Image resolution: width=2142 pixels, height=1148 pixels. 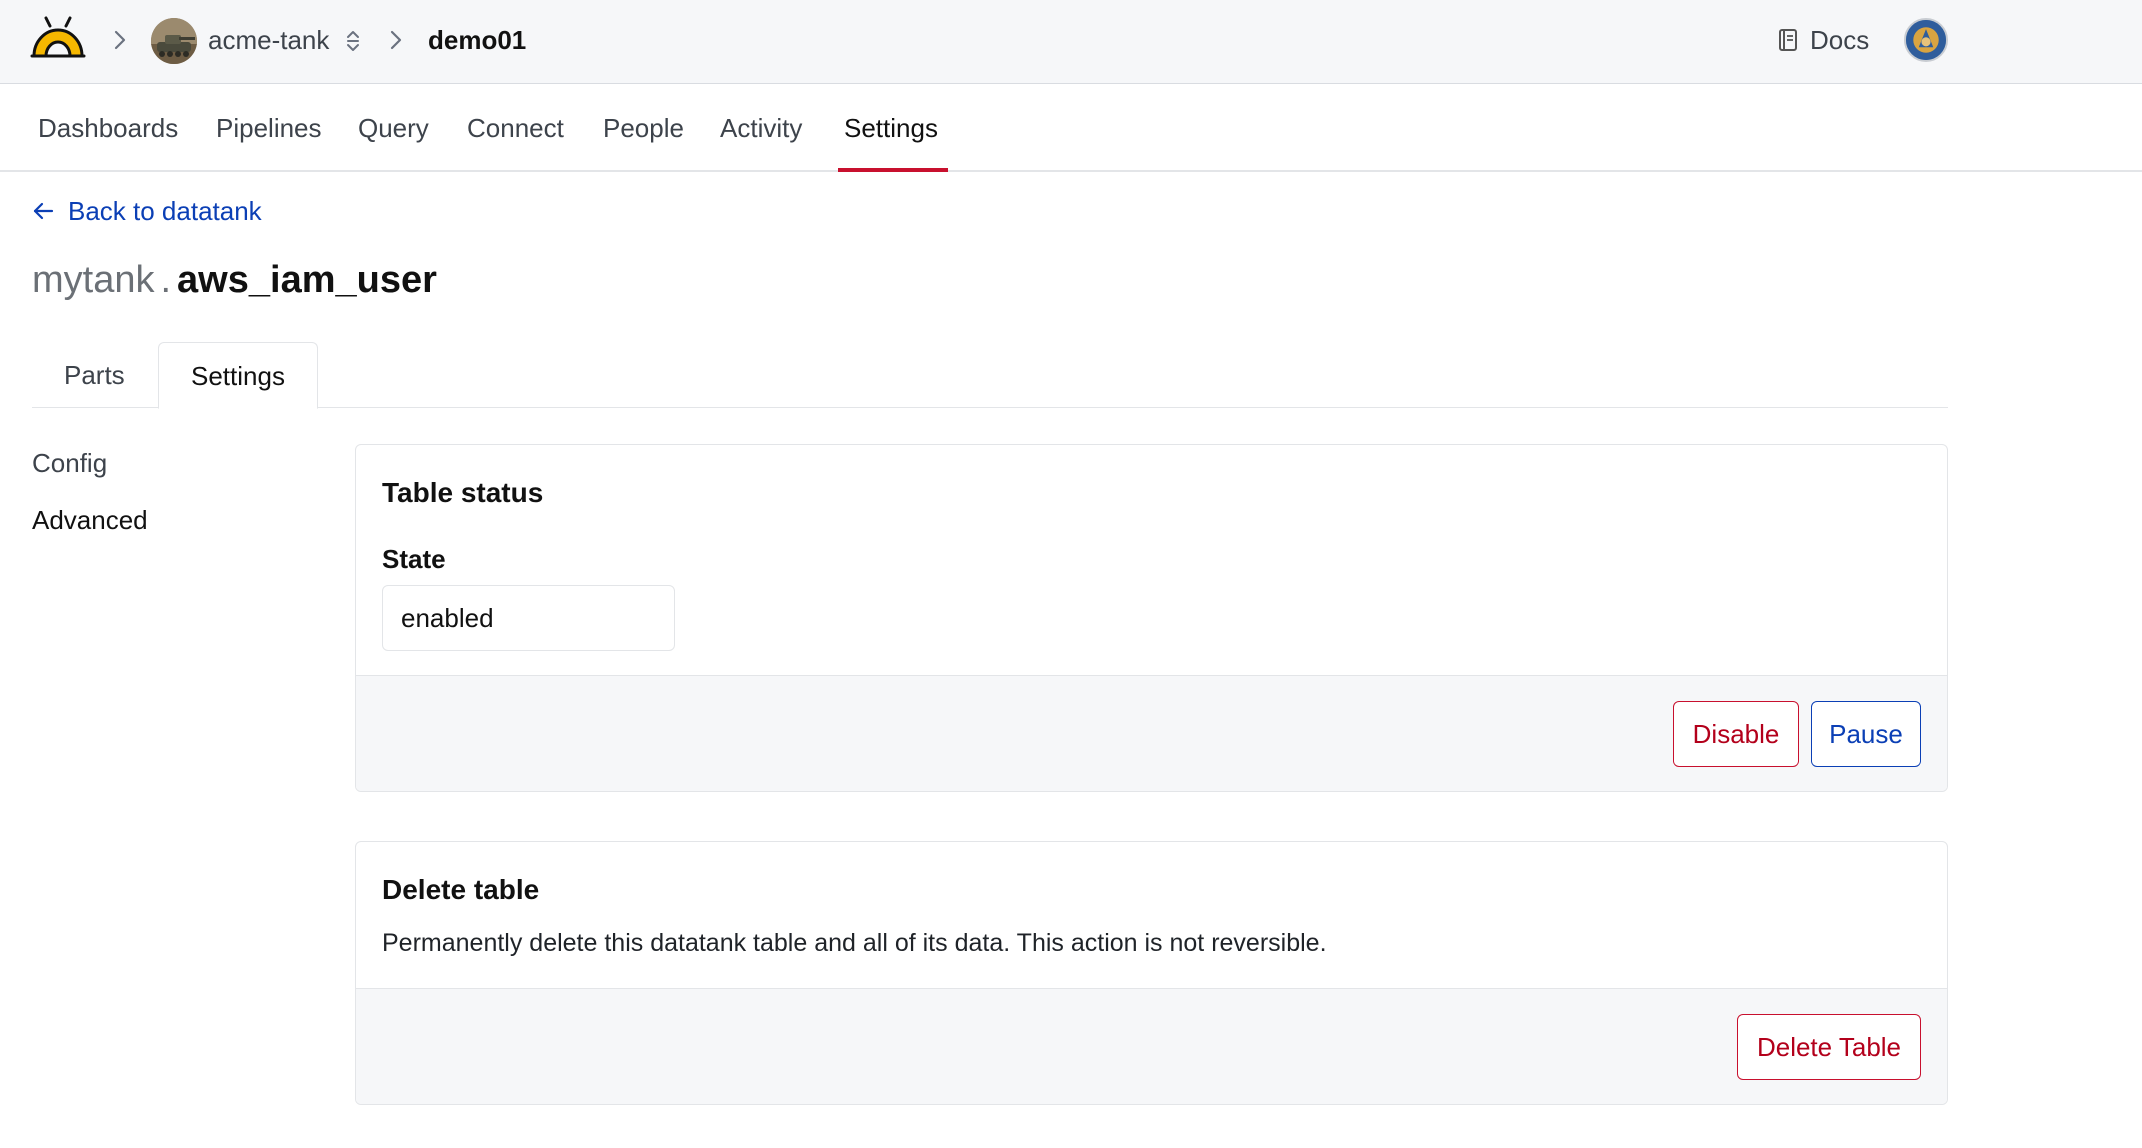 What do you see at coordinates (1151, 1046) in the screenshot?
I see `delete-table-footer: Delete Table` at bounding box center [1151, 1046].